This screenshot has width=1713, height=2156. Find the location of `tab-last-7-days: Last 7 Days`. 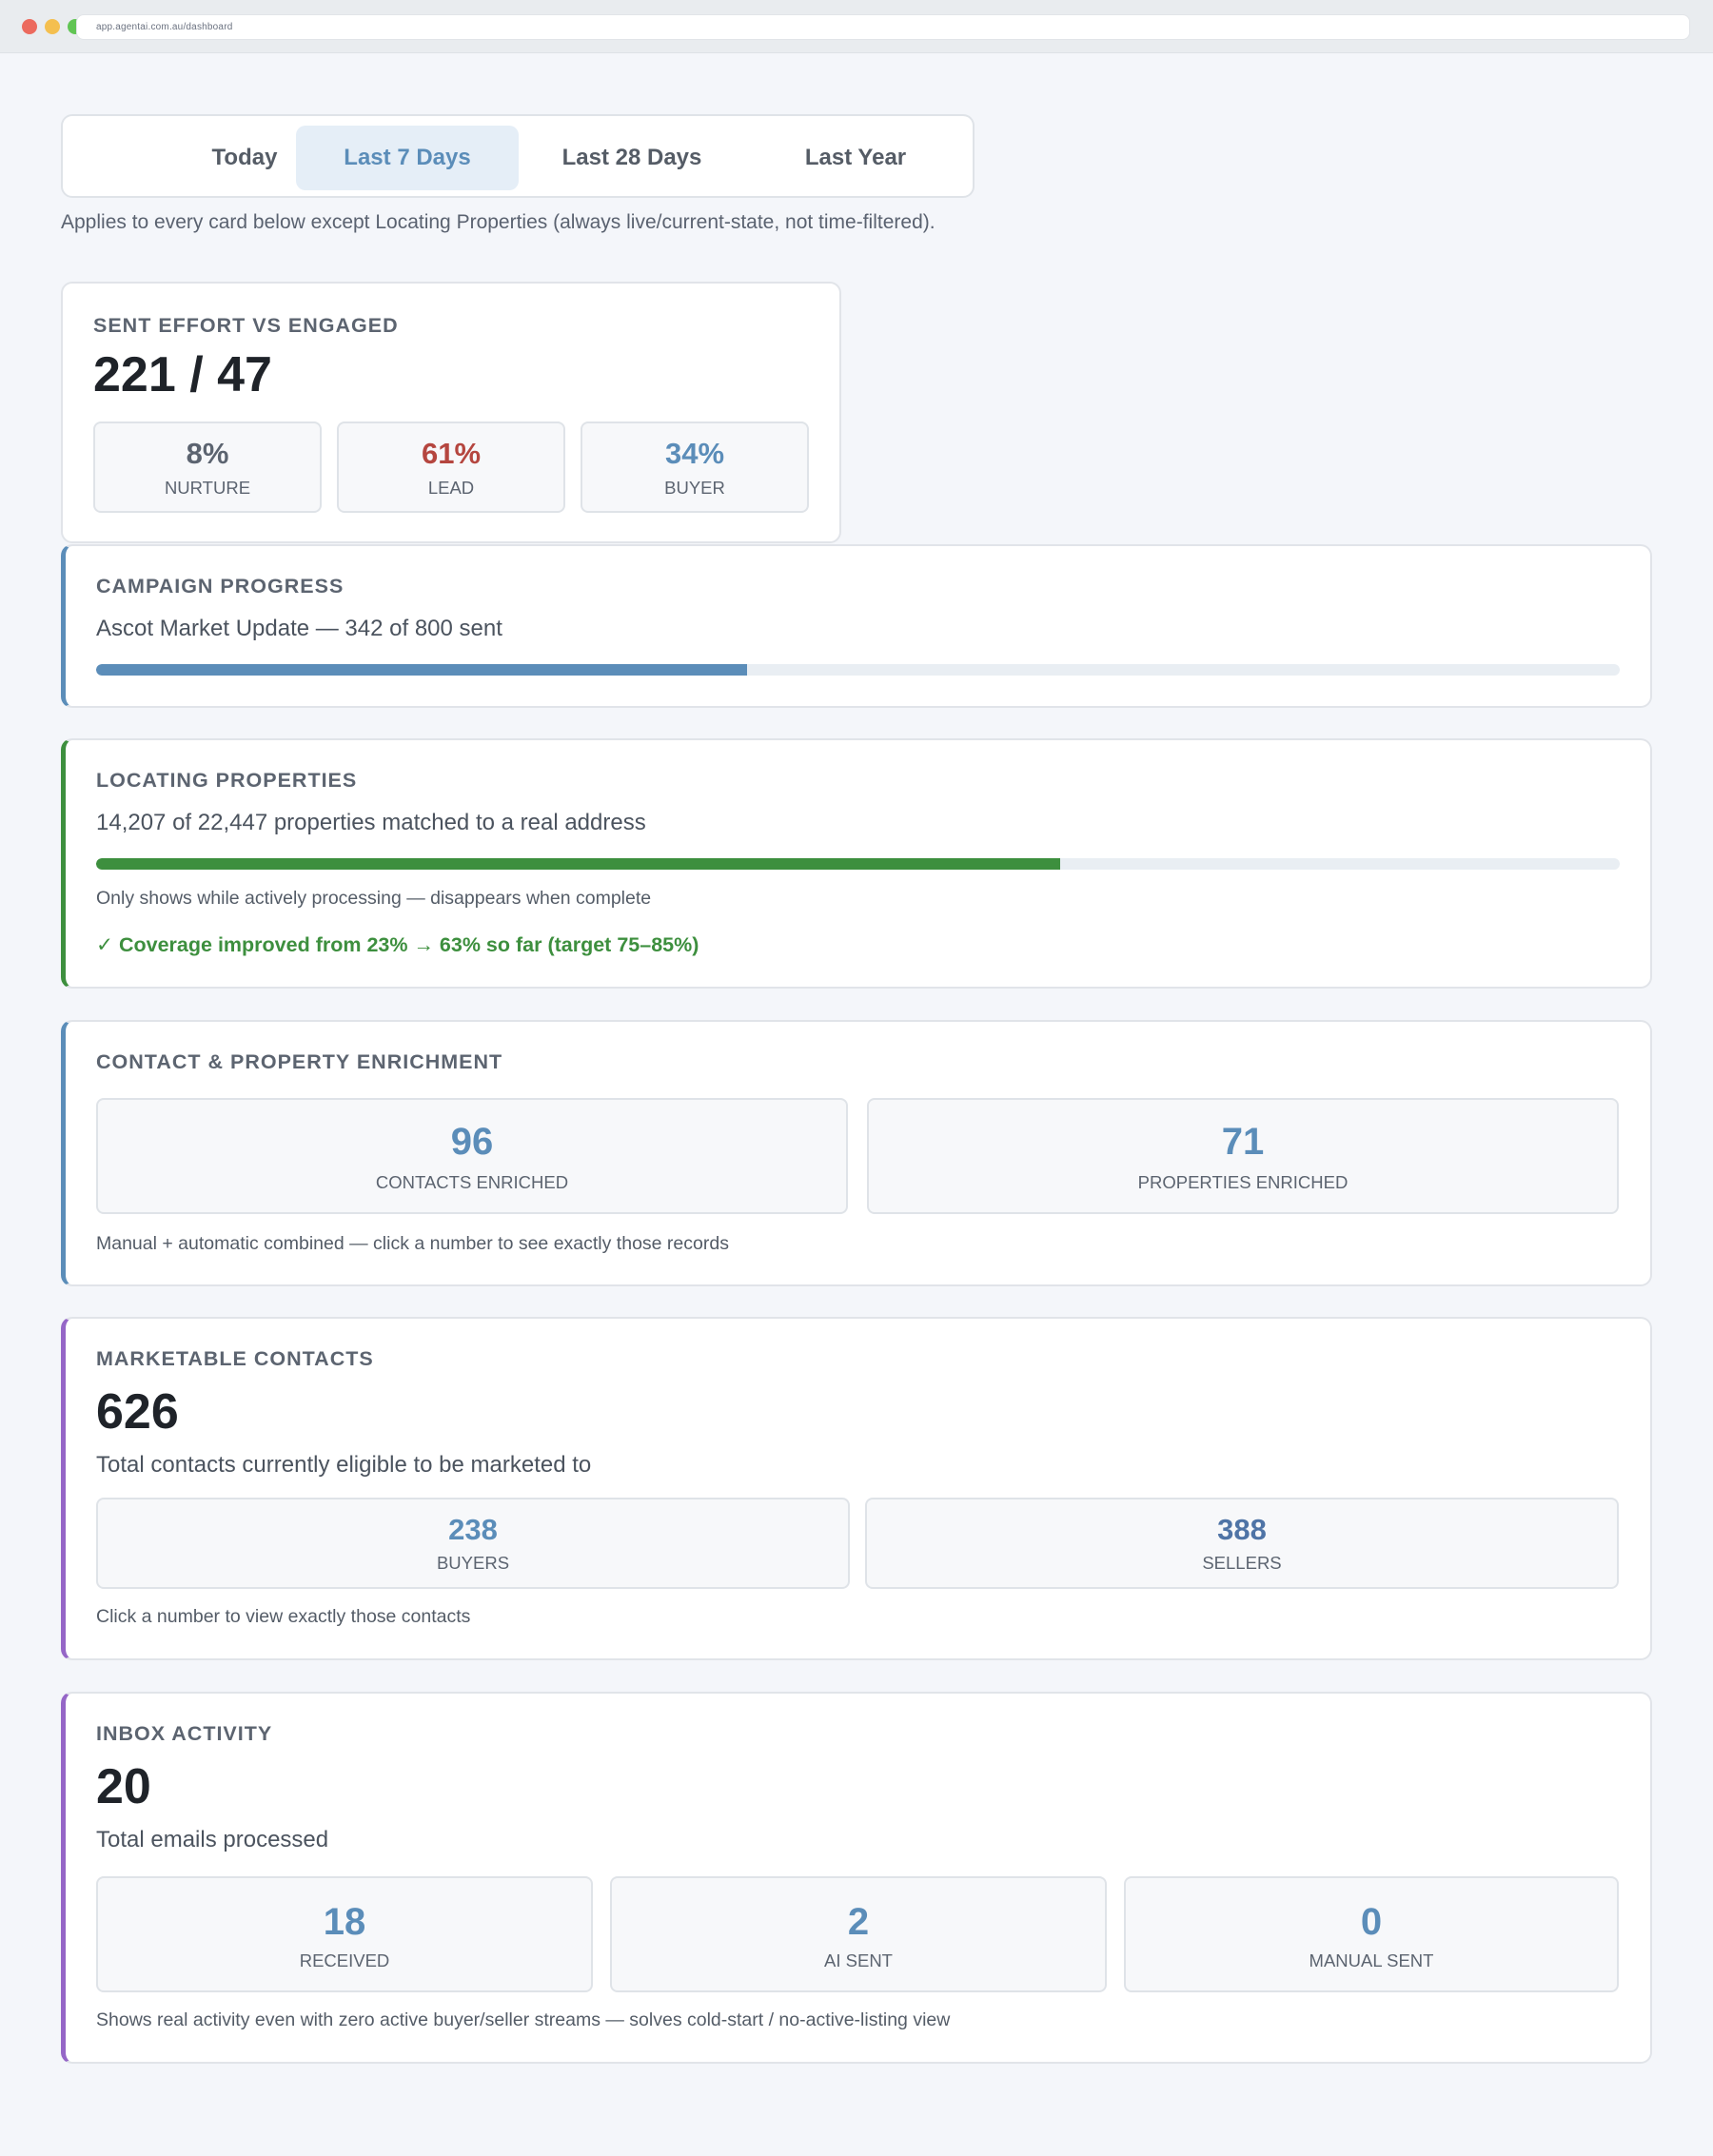

tab-last-7-days: Last 7 Days is located at coordinates (407, 158).